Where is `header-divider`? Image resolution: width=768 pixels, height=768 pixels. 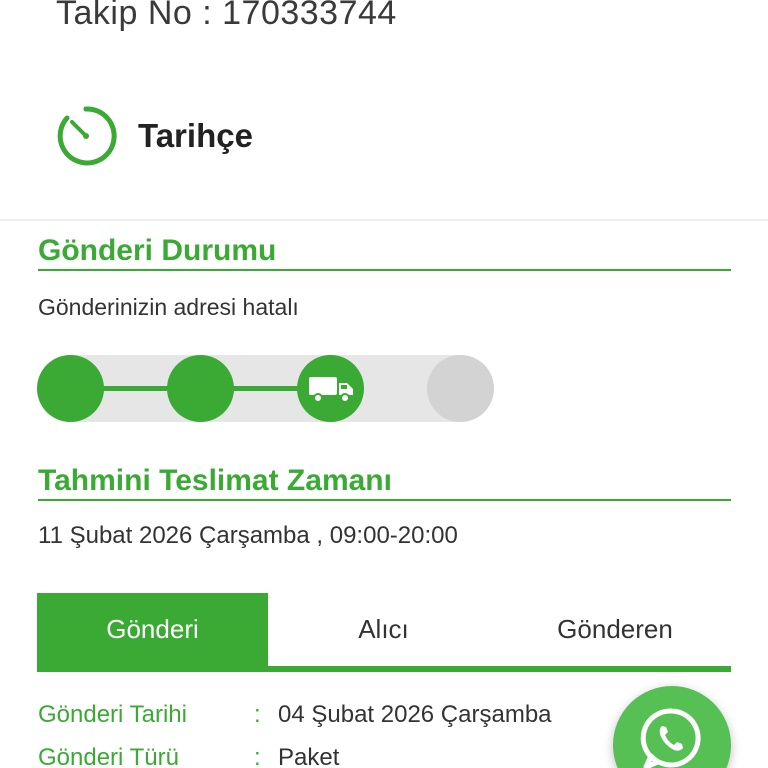 header-divider is located at coordinates (384, 220).